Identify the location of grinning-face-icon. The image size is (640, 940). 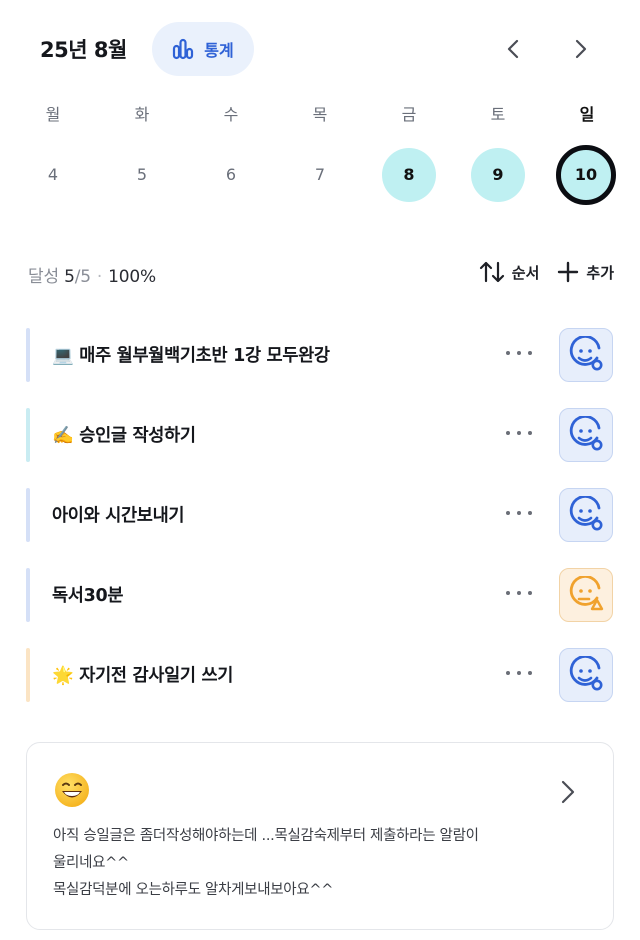
(72, 790).